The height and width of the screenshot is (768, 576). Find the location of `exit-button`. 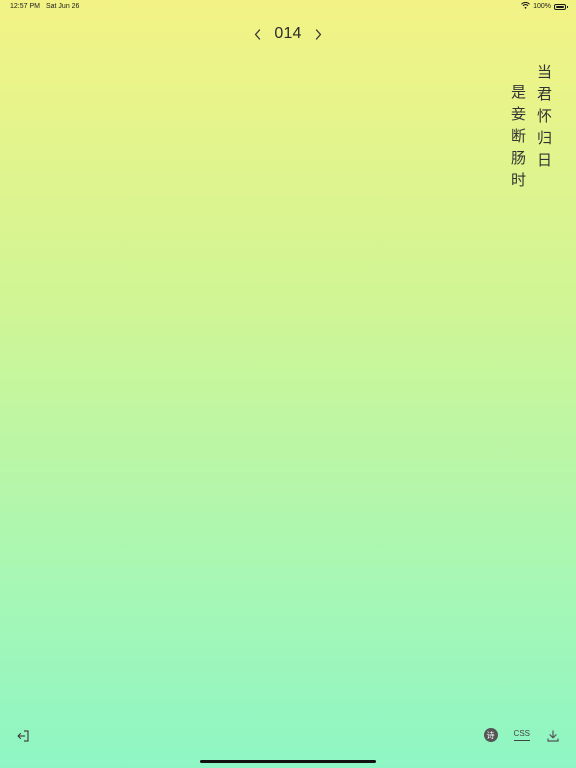

exit-button is located at coordinates (23, 735).